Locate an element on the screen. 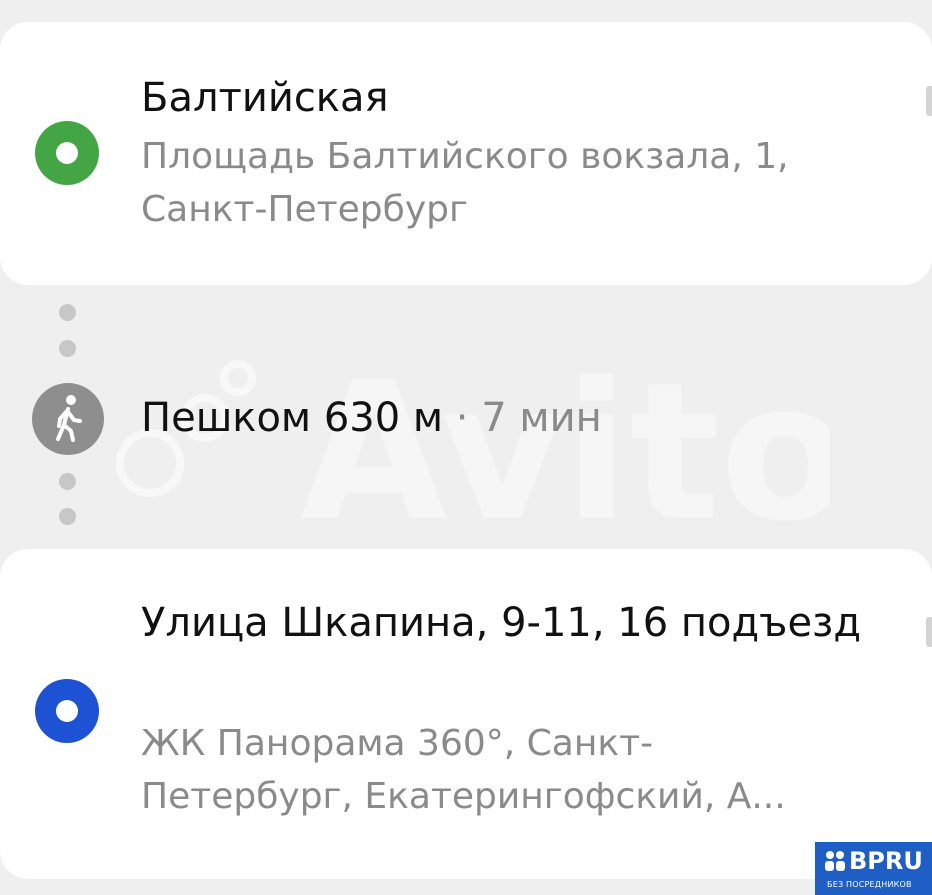 Image resolution: width=932 pixels, height=895 pixels. start-pin-icon is located at coordinates (67, 153).